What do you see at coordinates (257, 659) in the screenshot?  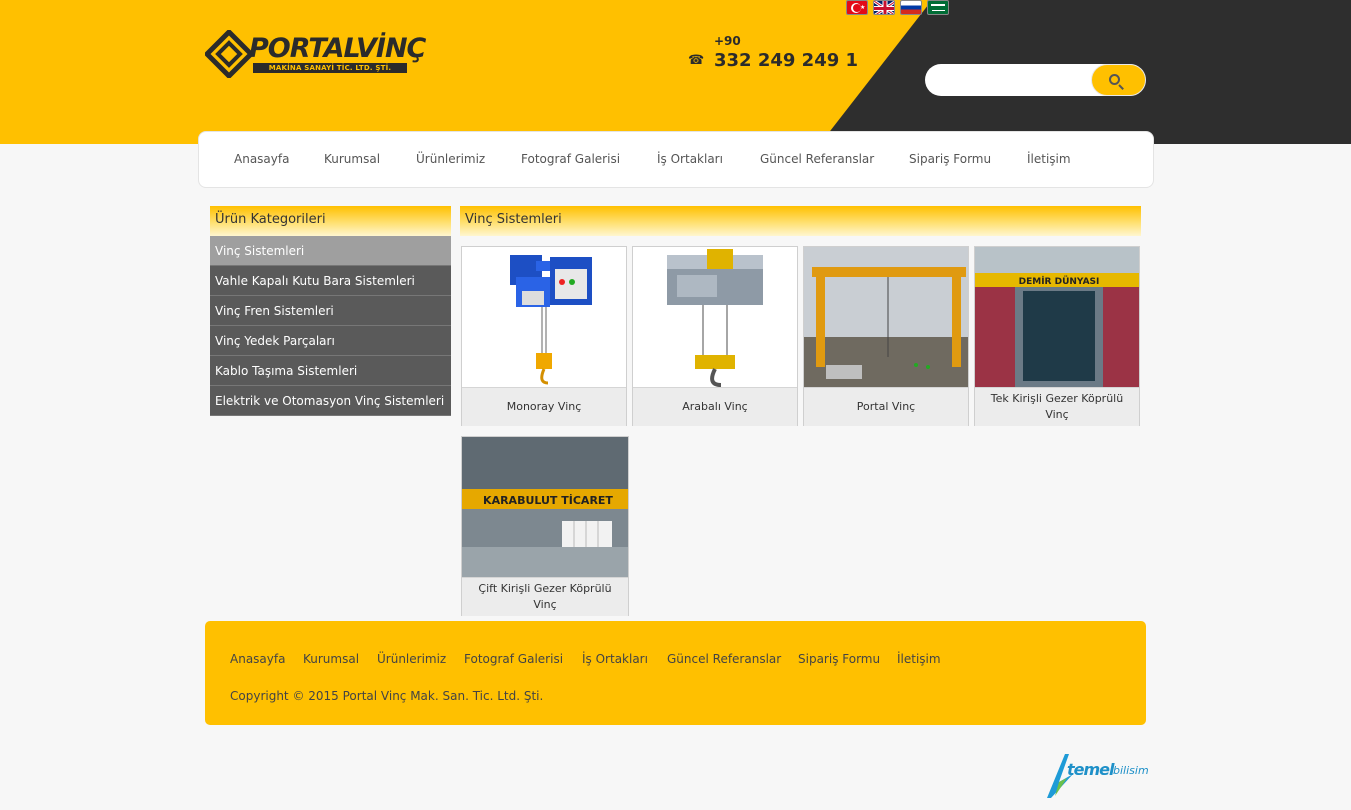 I see `footer-link-anasayfa: Anasayfa` at bounding box center [257, 659].